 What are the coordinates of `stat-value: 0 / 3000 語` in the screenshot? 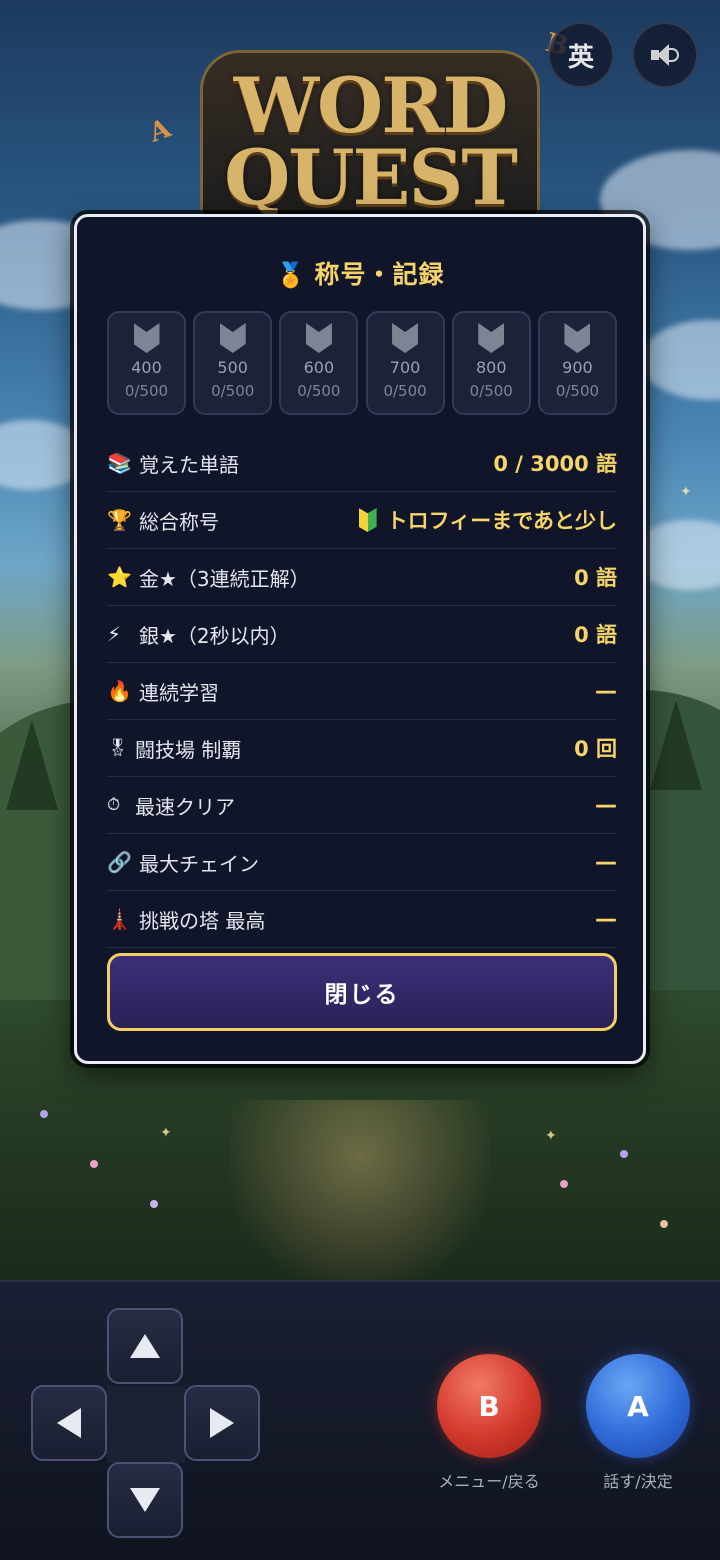 It's located at (555, 464).